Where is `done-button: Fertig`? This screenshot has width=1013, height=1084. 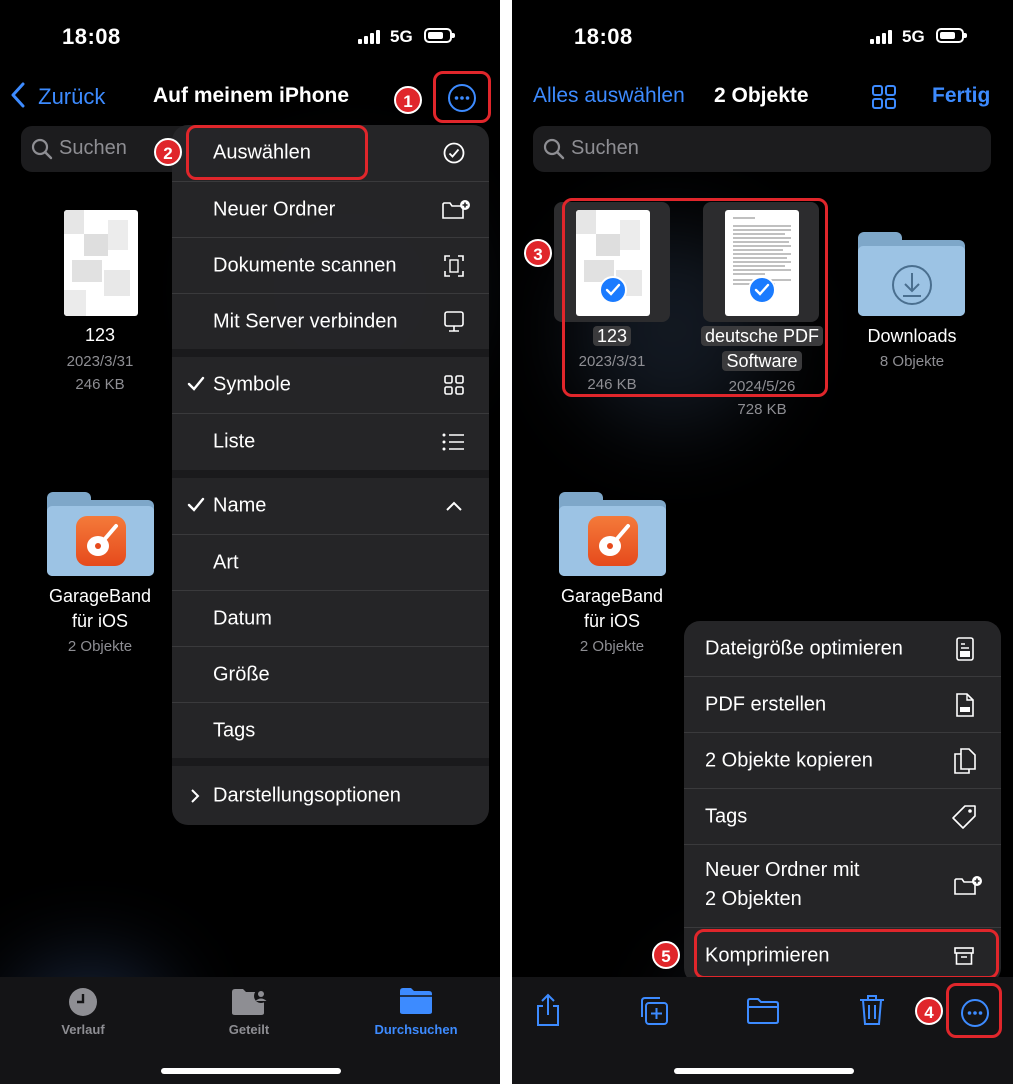 done-button: Fertig is located at coordinates (961, 96).